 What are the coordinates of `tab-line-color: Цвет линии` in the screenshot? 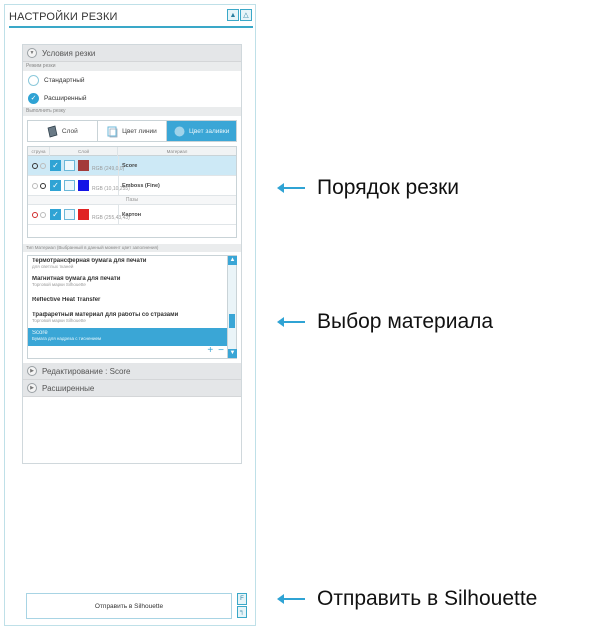 It's located at (133, 131).